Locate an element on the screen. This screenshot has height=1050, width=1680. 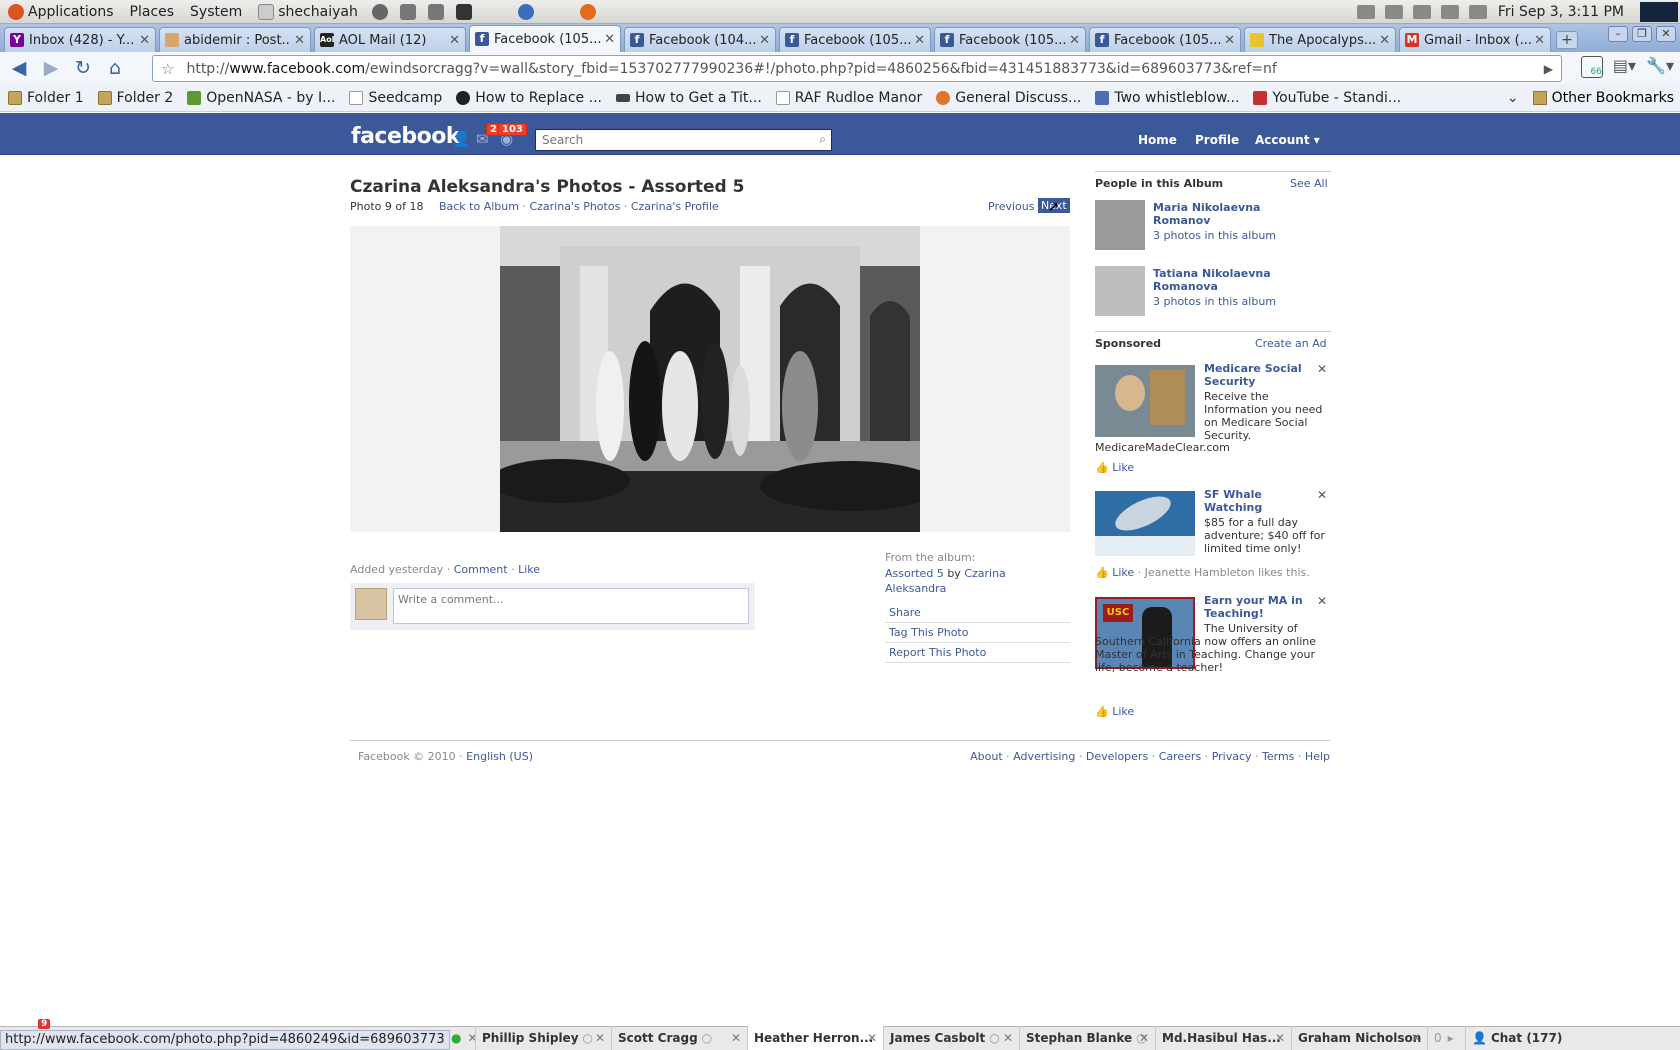
go-icon: ▶ is located at coordinates (1548, 69).